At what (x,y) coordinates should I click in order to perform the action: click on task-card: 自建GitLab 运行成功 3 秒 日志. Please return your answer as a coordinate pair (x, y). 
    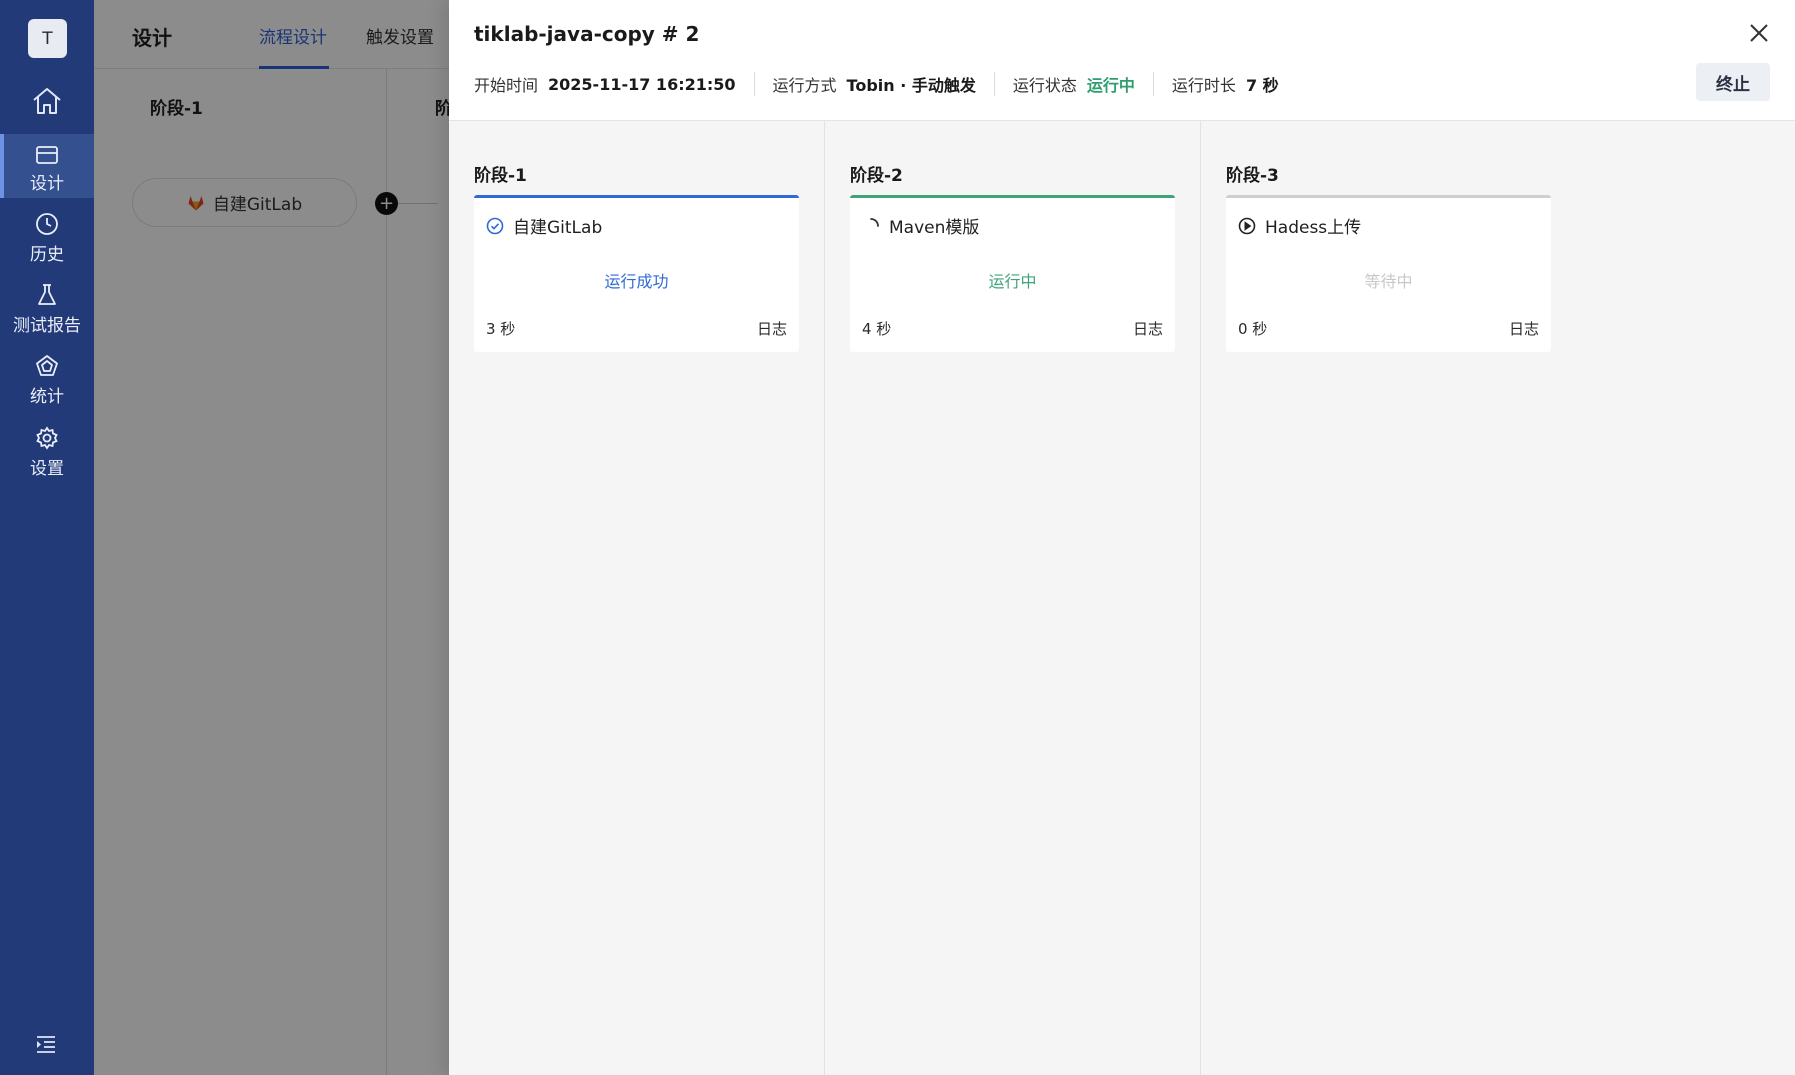
    Looking at the image, I should click on (636, 273).